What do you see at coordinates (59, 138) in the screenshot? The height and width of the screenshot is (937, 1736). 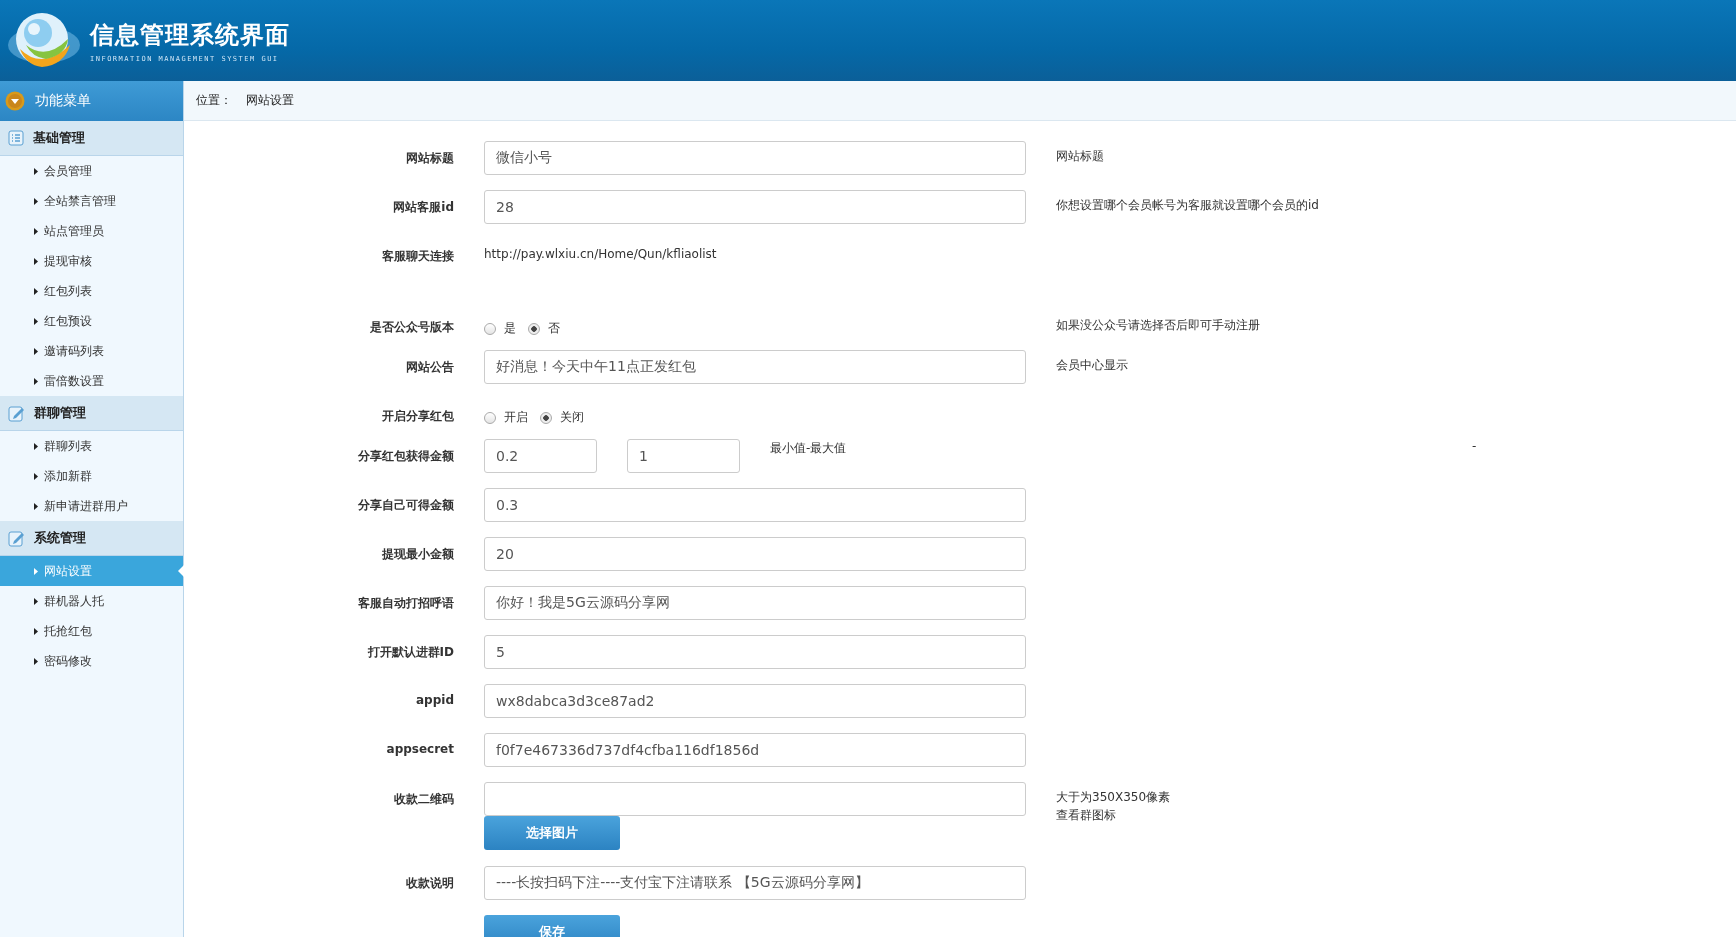 I see `menu-group-label: 基础管理` at bounding box center [59, 138].